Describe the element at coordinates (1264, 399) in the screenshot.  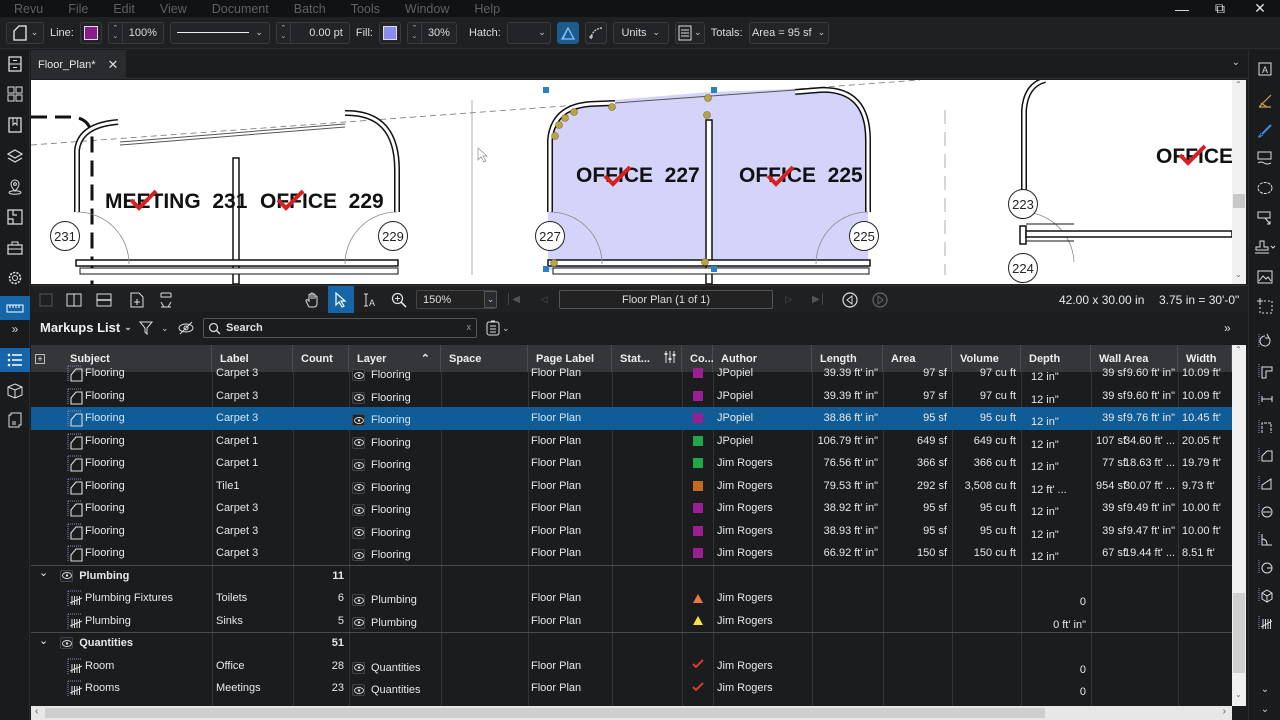
I see `measure-length-icon` at that location.